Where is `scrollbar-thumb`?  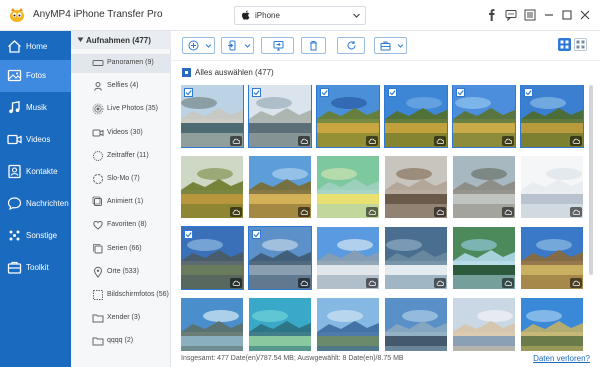 scrollbar-thumb is located at coordinates (591, 180).